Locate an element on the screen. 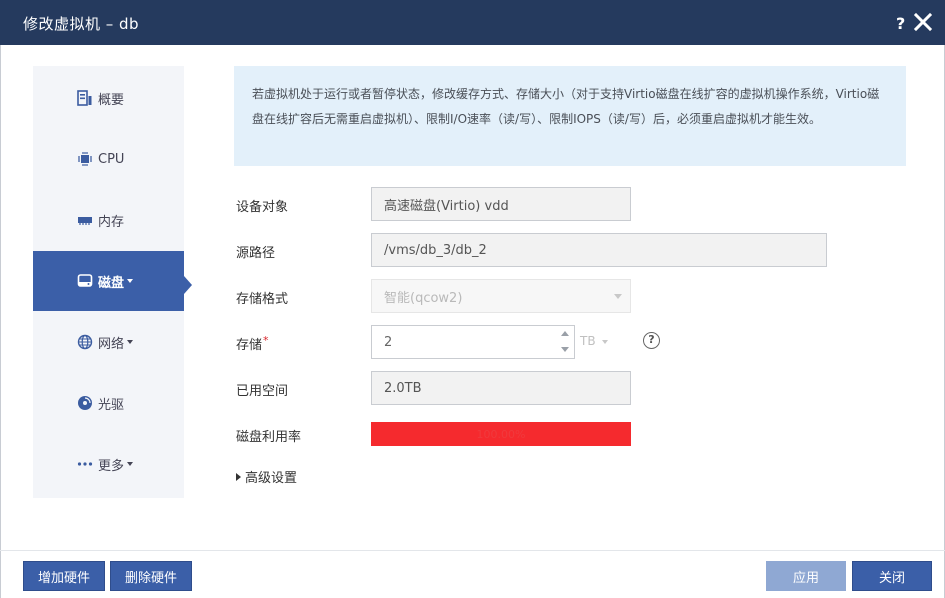  disk-usage-fill: 100.00% is located at coordinates (501, 434).